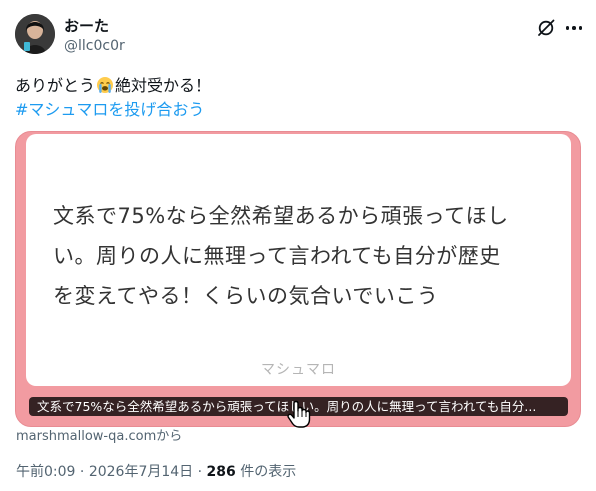  I want to click on grok-slash-icon, so click(546, 28).